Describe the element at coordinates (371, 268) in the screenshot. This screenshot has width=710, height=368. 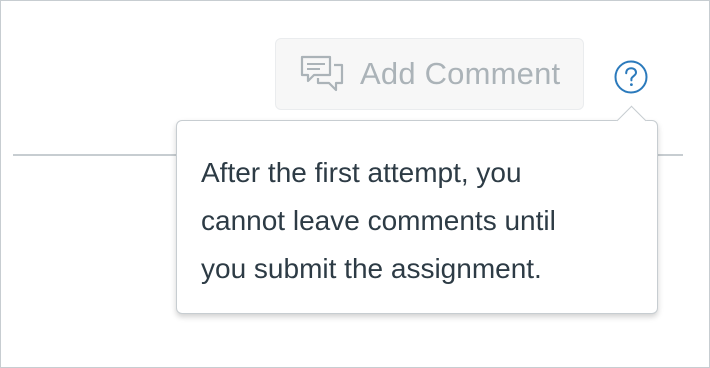
I see `tooltip-line: you submit the assignment.` at that location.